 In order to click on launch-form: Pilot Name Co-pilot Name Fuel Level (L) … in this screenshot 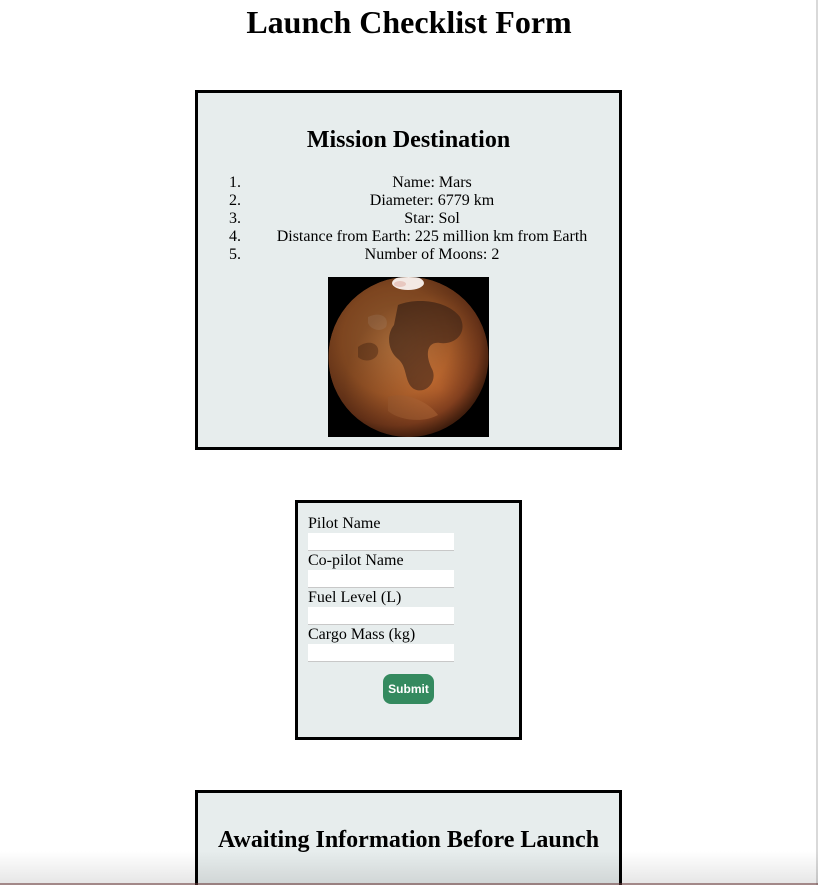, I will do `click(408, 588)`.